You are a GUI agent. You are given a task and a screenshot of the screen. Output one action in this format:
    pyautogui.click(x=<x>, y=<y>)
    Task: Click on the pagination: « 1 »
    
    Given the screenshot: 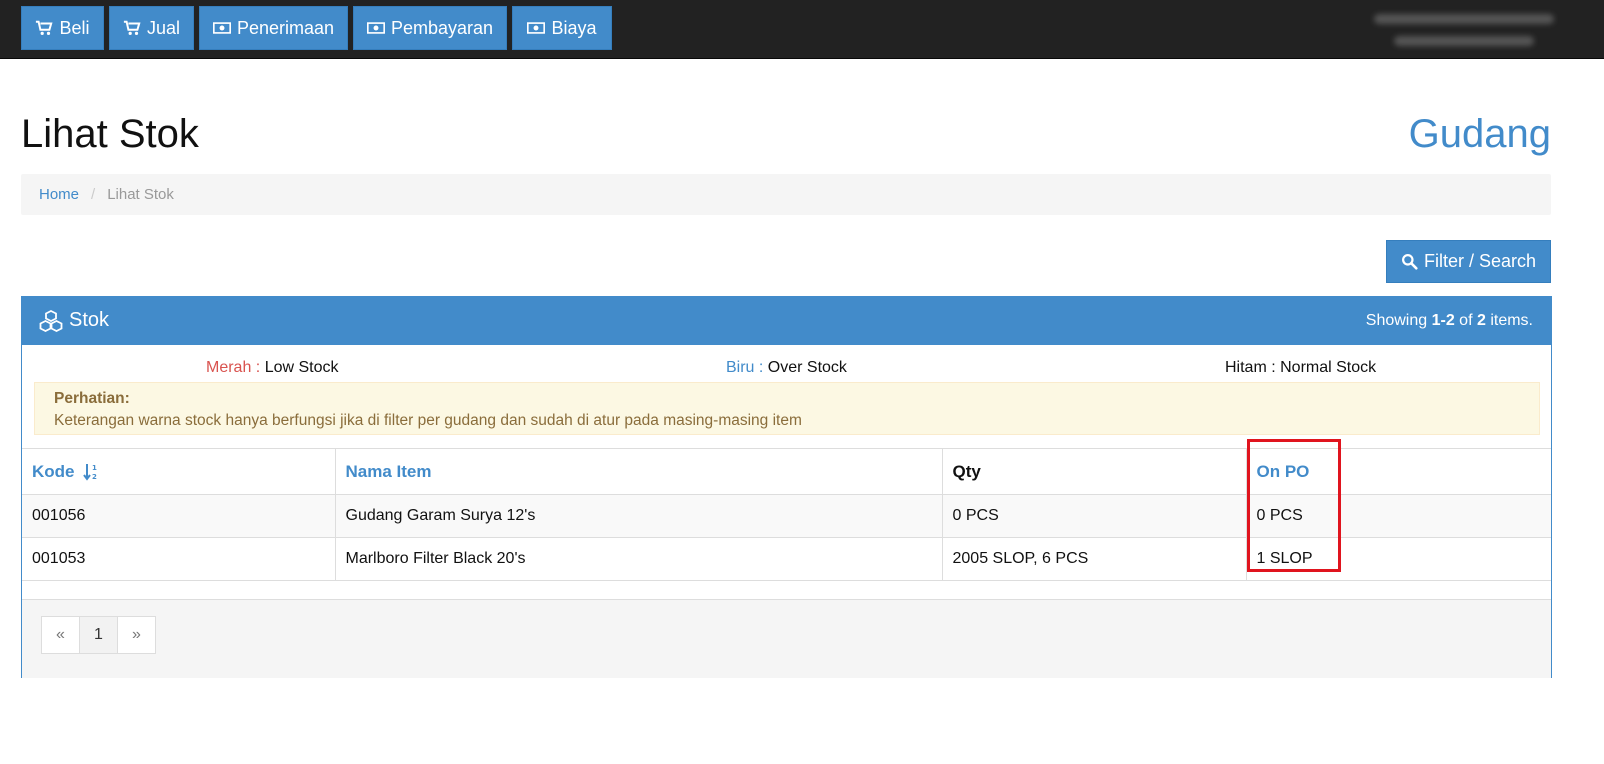 What is the action you would take?
    pyautogui.click(x=98, y=635)
    